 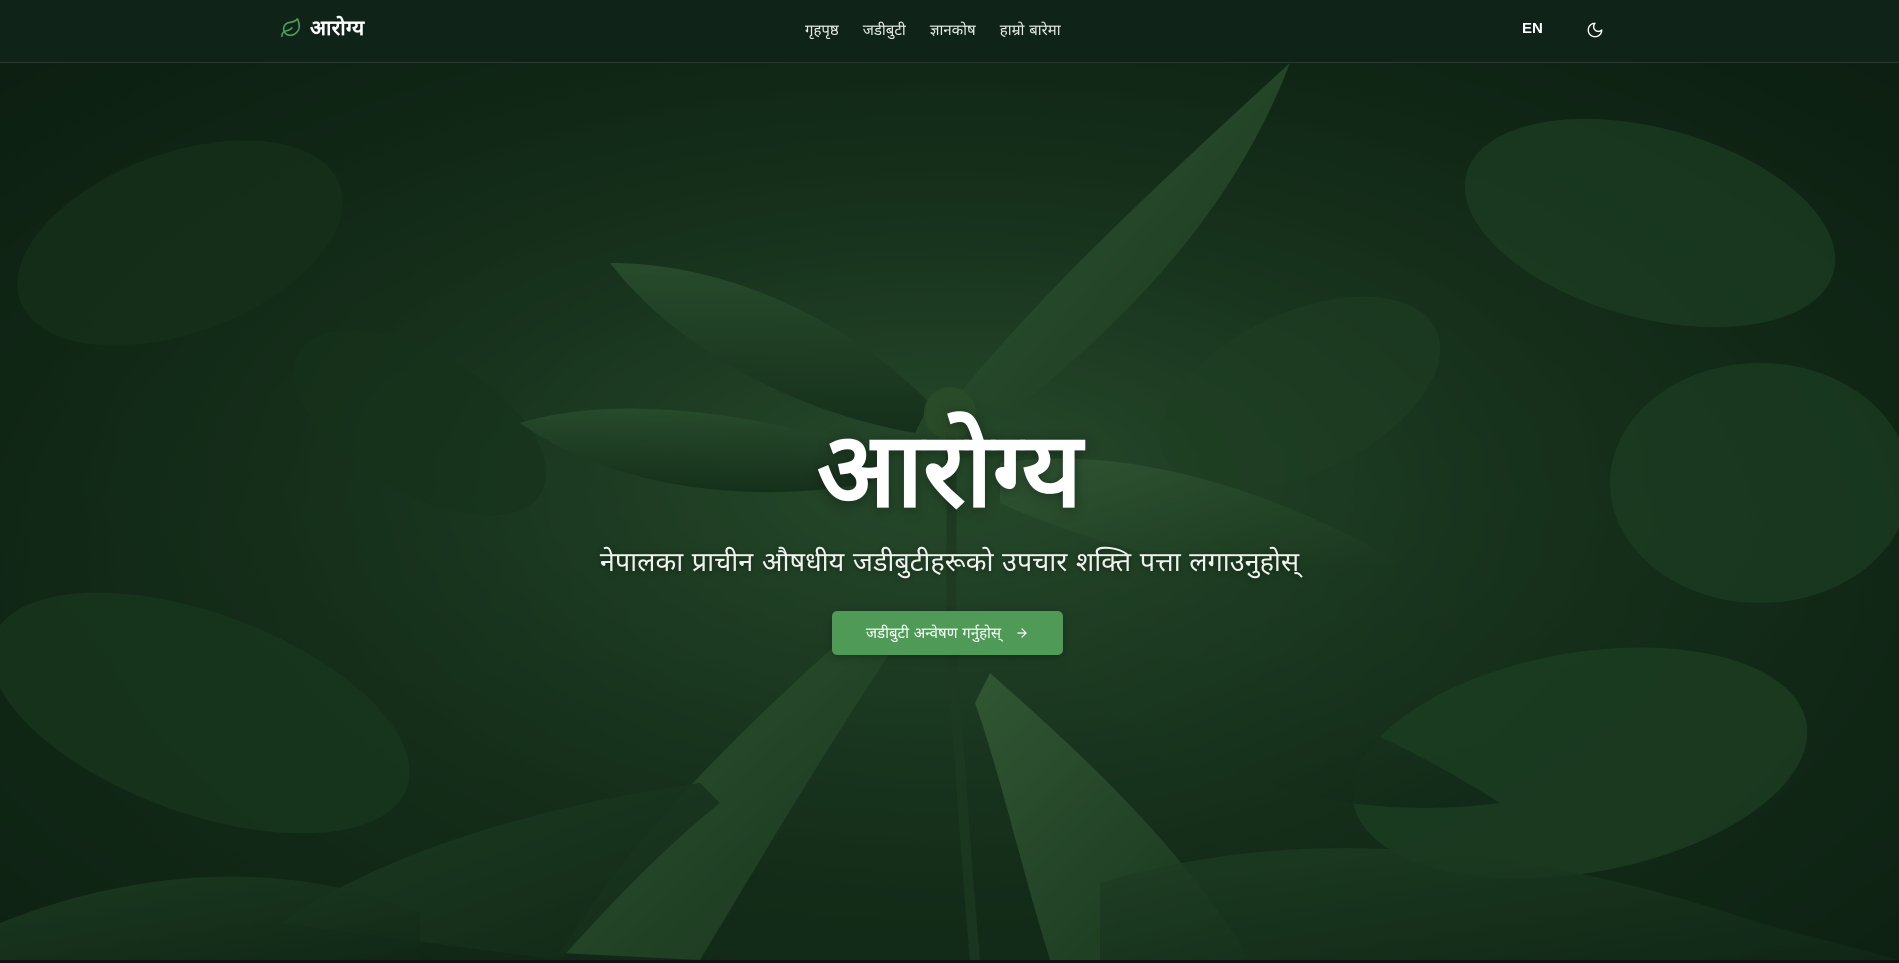 I want to click on nav-item-herbs: जडीबुटी, so click(x=884, y=30).